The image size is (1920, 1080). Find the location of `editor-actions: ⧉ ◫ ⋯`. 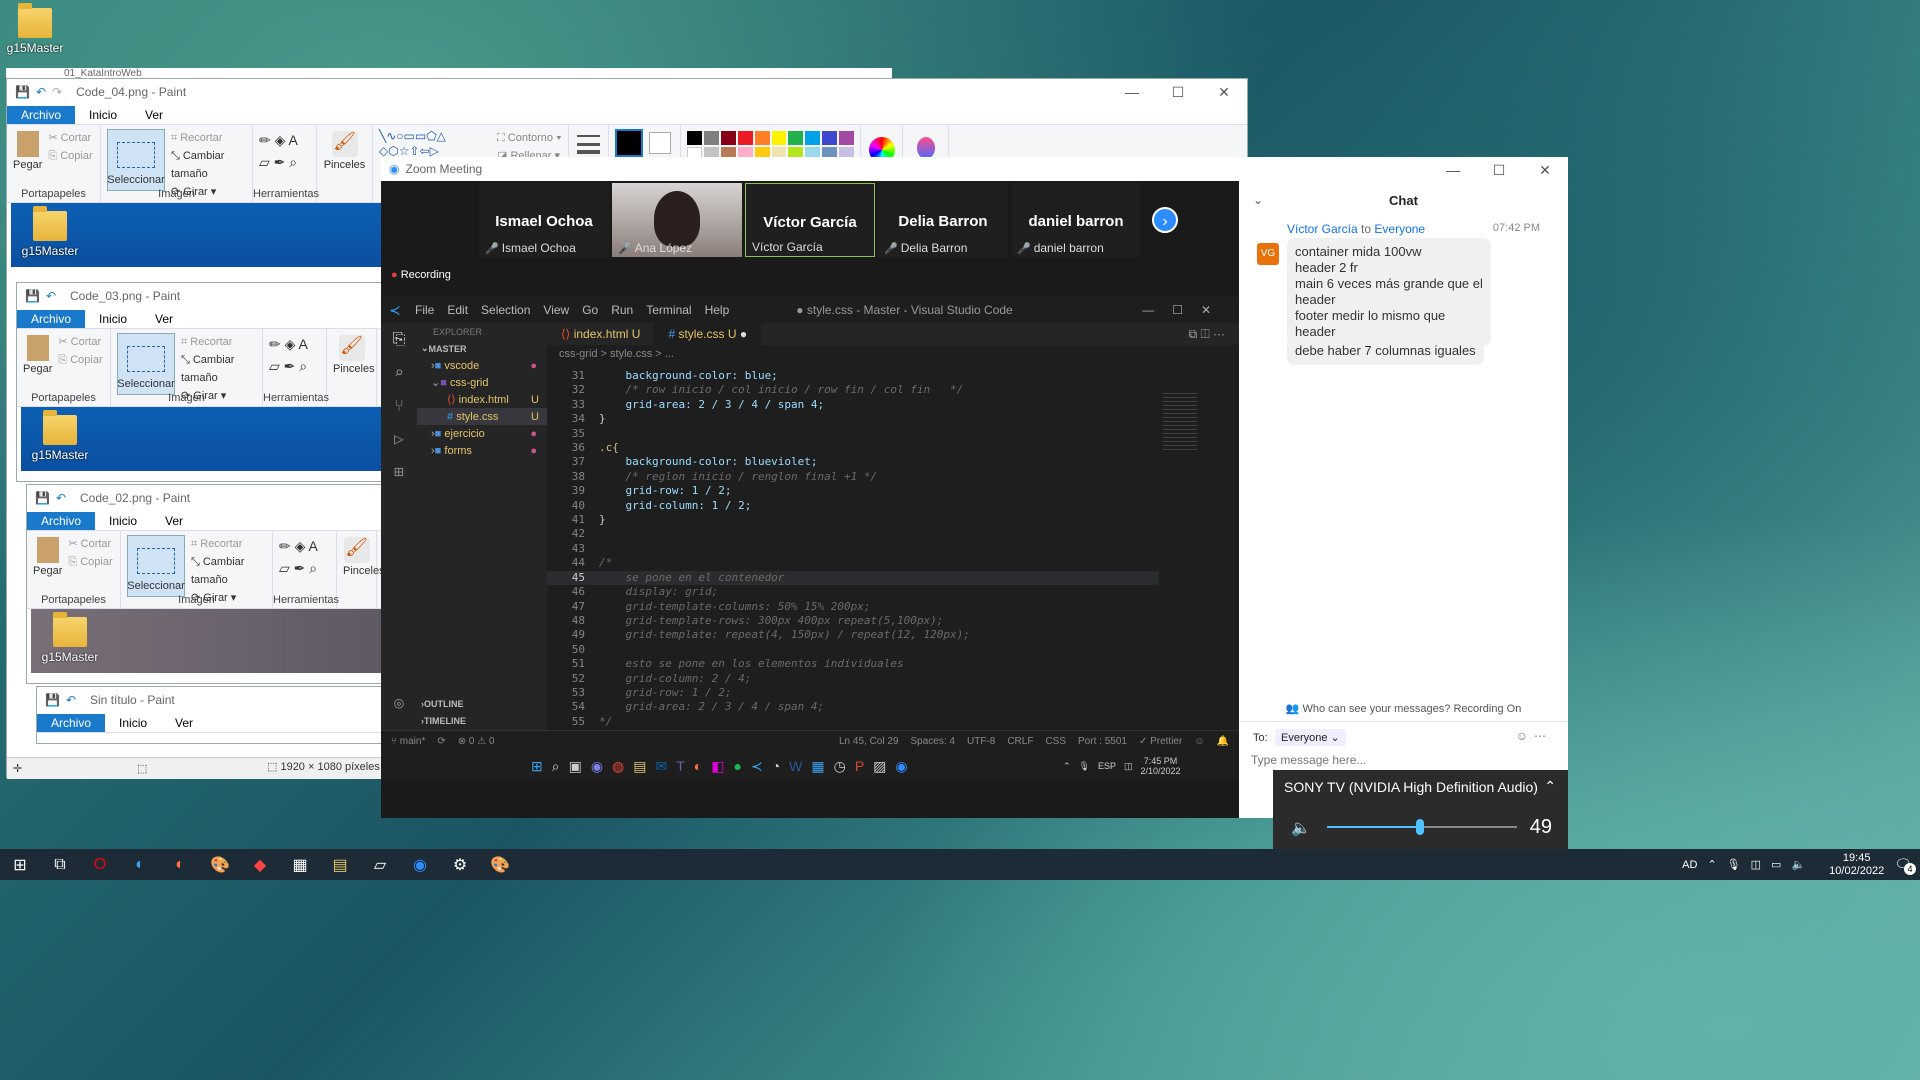

editor-actions: ⧉ ◫ ⋯ is located at coordinates (1207, 334).